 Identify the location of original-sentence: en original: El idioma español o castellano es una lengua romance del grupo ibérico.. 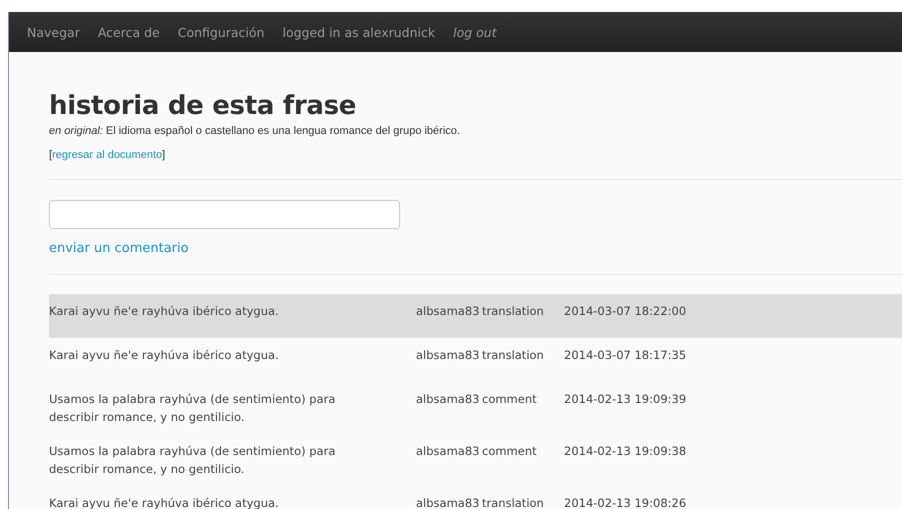
(255, 131).